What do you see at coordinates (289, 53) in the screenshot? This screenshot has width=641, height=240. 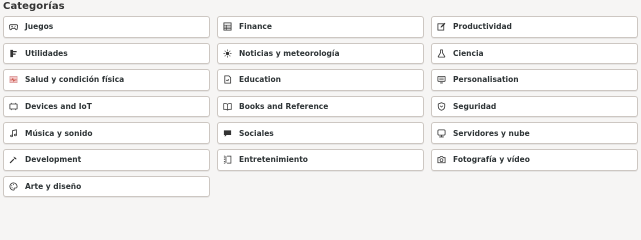 I see `category-label: Noticias y meteorología` at bounding box center [289, 53].